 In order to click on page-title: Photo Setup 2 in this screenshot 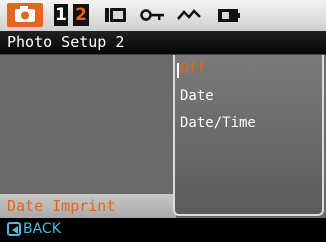, I will do `click(66, 42)`.